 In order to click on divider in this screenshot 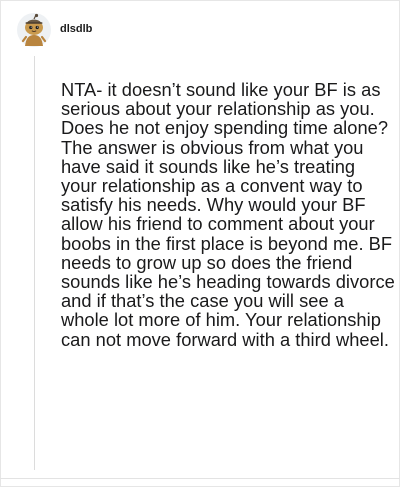, I will do `click(200, 478)`.